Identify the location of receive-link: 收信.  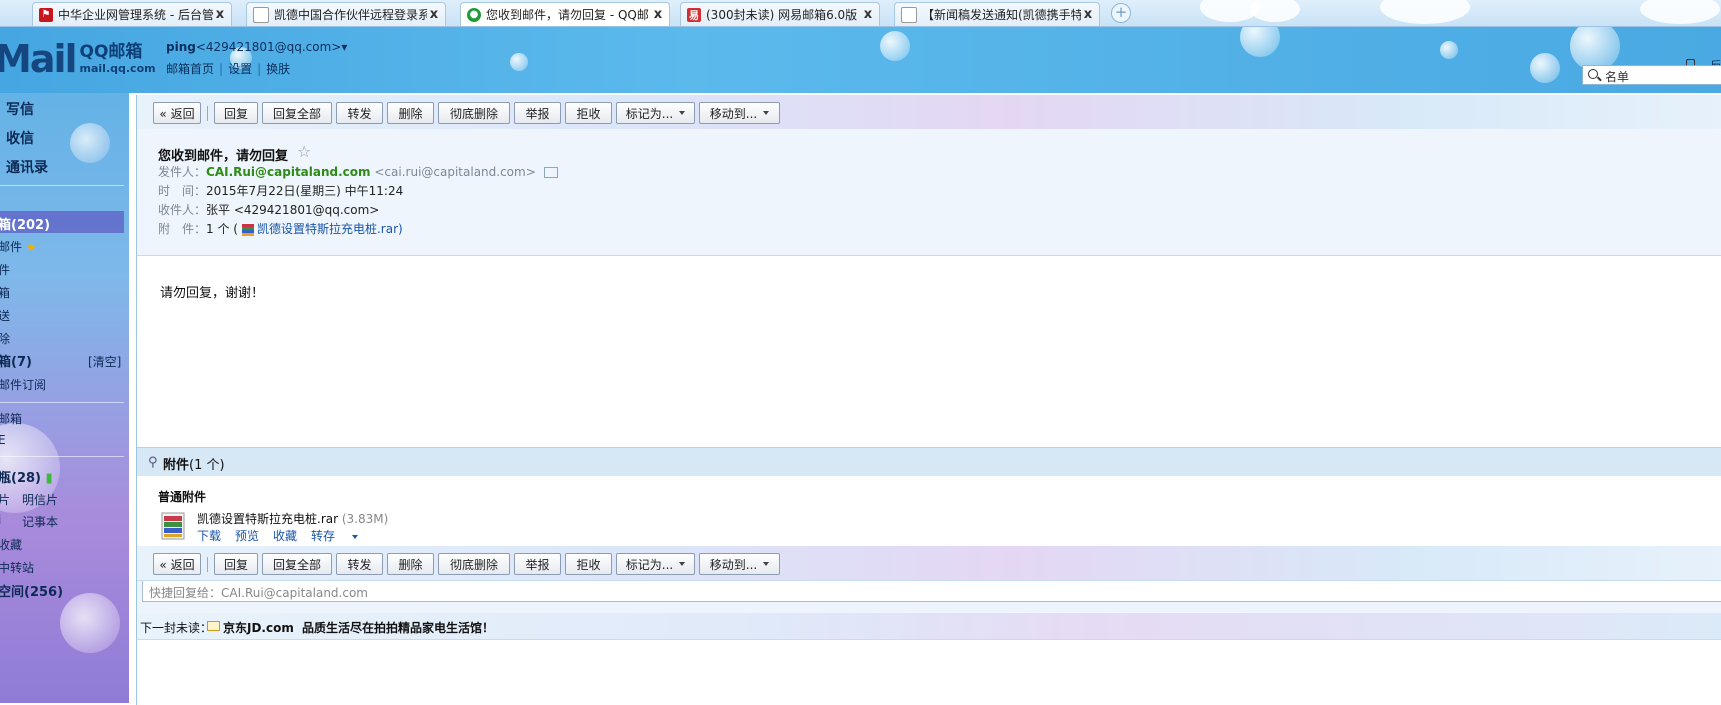
(20, 138).